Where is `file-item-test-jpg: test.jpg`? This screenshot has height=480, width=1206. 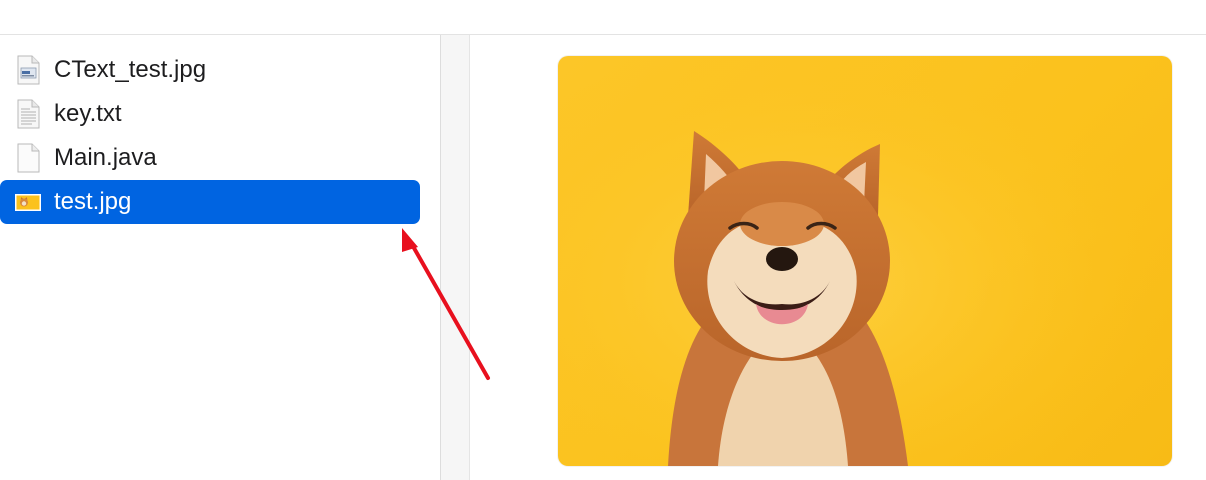
file-item-test-jpg: test.jpg is located at coordinates (210, 202).